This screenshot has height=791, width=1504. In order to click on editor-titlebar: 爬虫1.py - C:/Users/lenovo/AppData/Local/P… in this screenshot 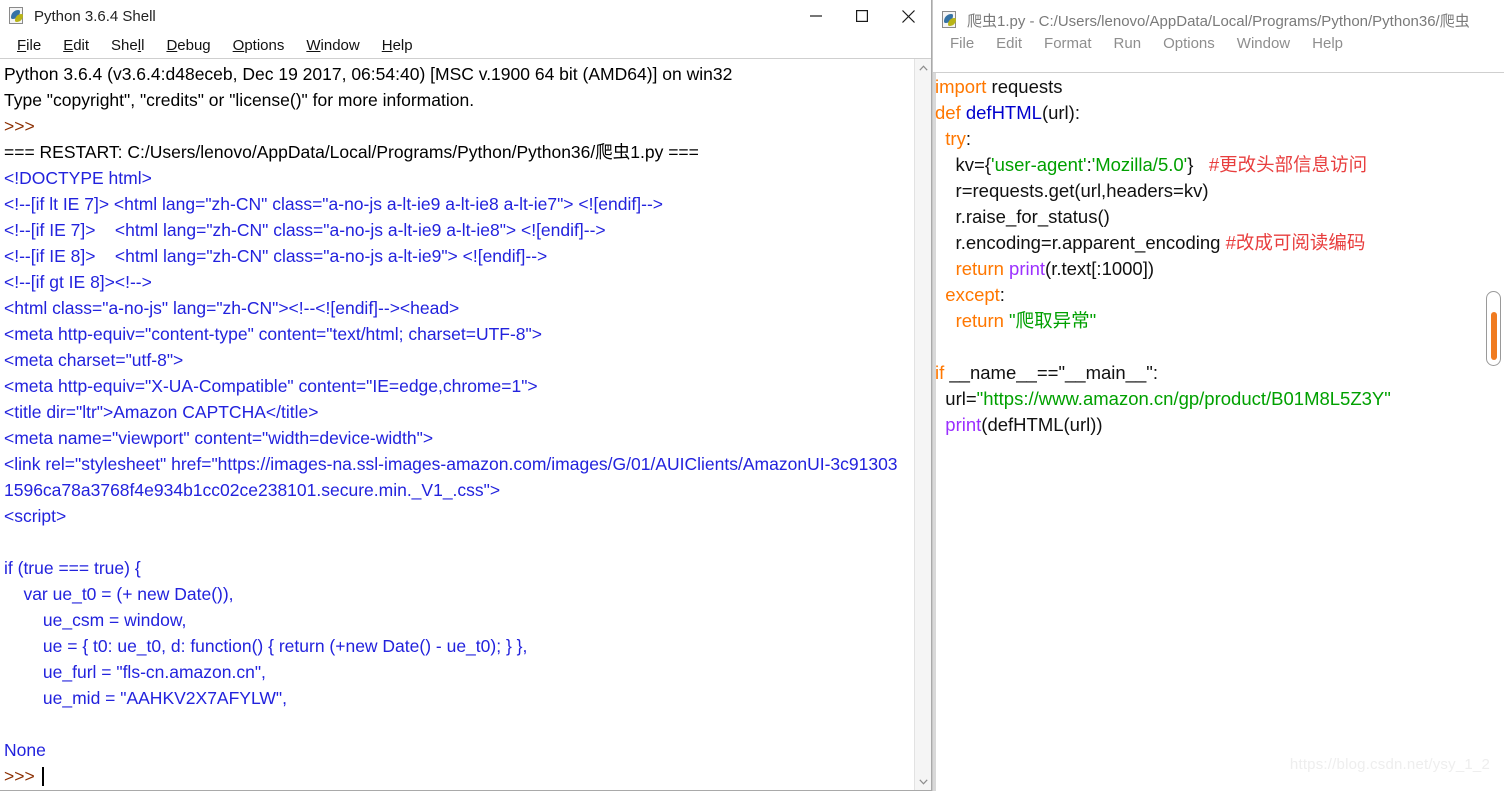, I will do `click(1218, 15)`.